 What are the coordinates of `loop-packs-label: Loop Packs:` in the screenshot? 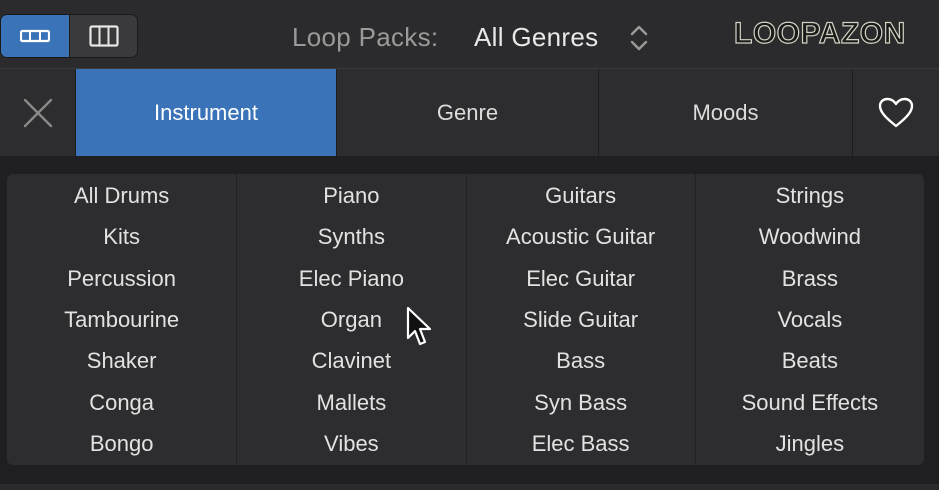 It's located at (365, 37).